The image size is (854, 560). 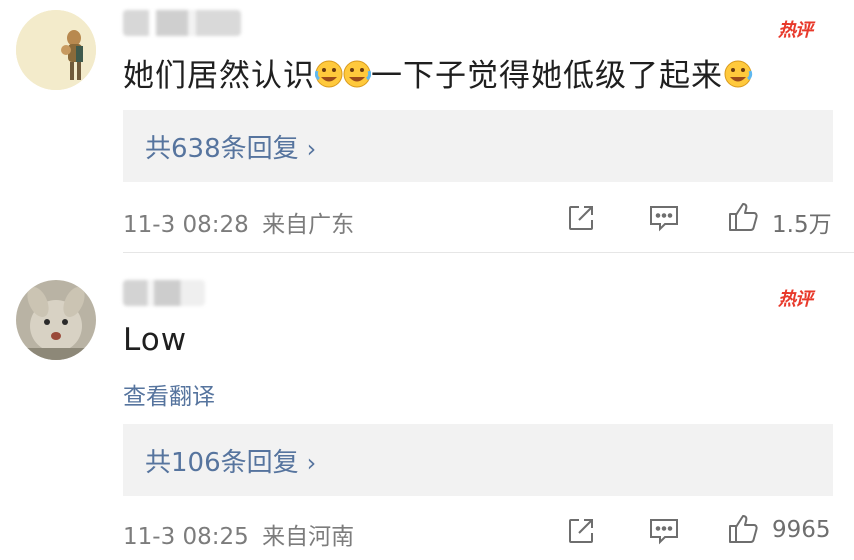 I want to click on comment-meta: 11-3 08:25 来自河南, so click(x=238, y=534).